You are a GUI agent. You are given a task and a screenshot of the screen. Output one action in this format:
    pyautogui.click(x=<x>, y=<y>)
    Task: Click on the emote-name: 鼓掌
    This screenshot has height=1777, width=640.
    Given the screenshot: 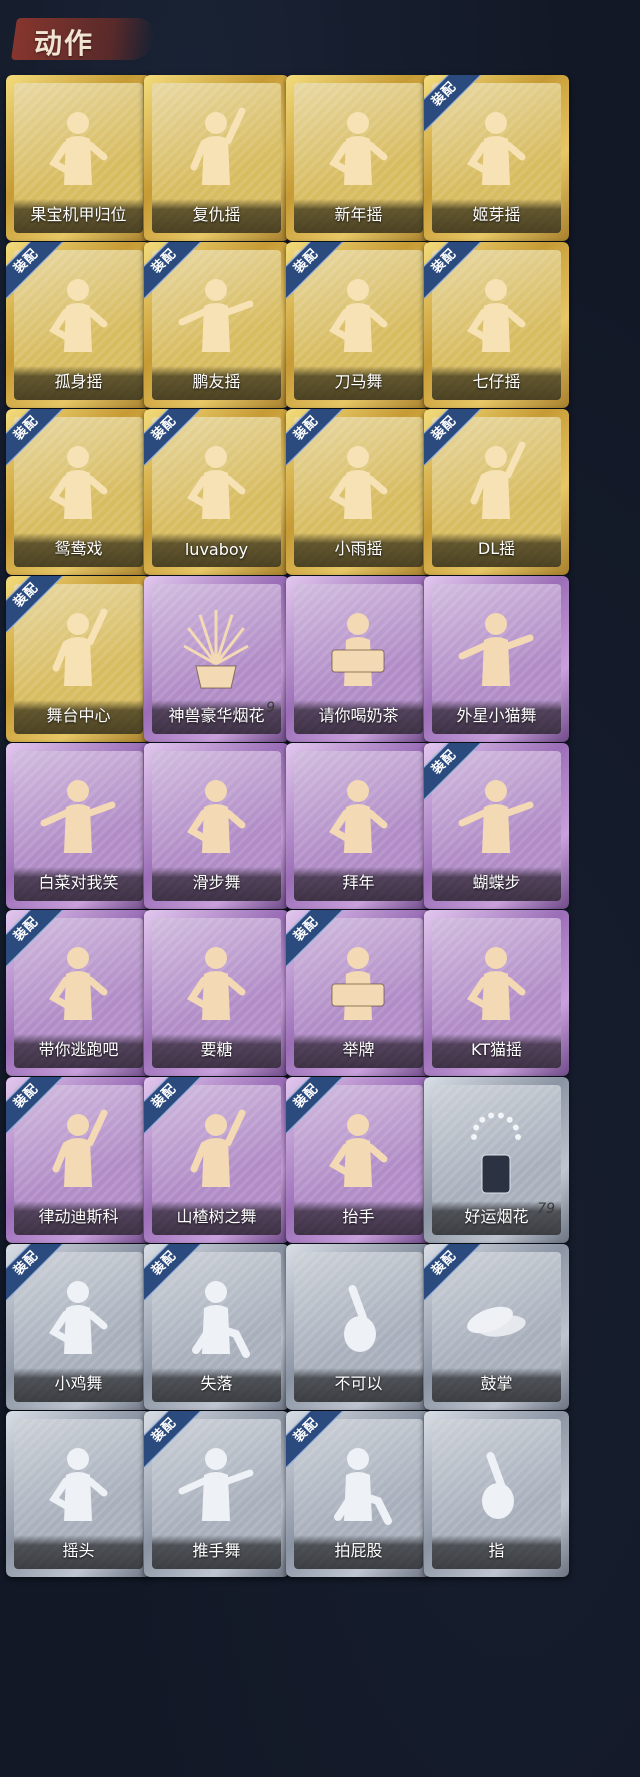 What is the action you would take?
    pyautogui.click(x=496, y=1383)
    